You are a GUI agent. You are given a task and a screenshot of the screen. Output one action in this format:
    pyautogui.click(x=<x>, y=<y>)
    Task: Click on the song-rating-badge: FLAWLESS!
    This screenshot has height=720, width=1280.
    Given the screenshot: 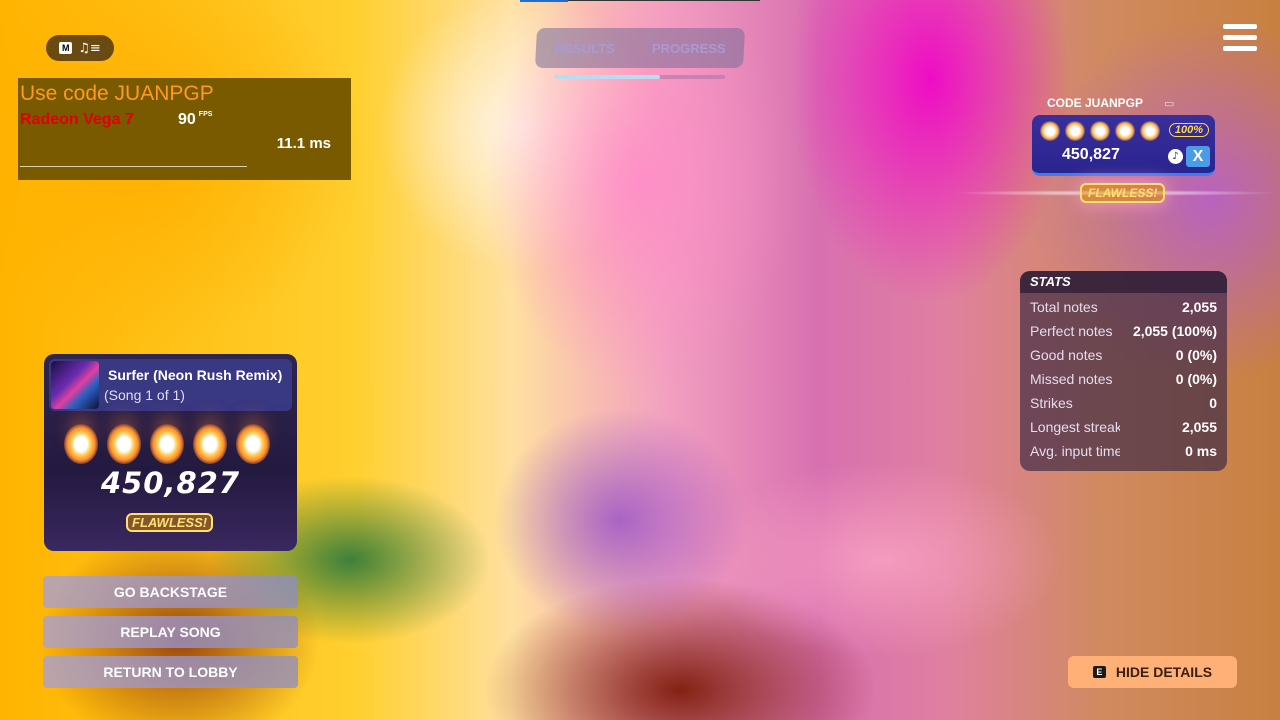 What is the action you would take?
    pyautogui.click(x=170, y=522)
    